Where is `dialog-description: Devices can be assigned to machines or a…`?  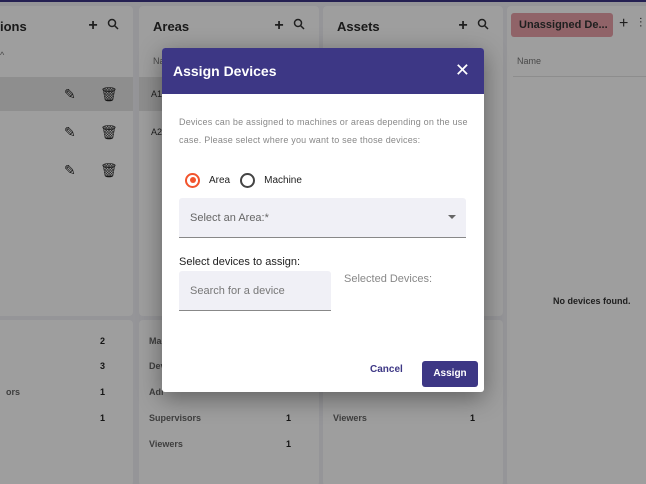
dialog-description: Devices can be assigned to machines or a… is located at coordinates (323, 131).